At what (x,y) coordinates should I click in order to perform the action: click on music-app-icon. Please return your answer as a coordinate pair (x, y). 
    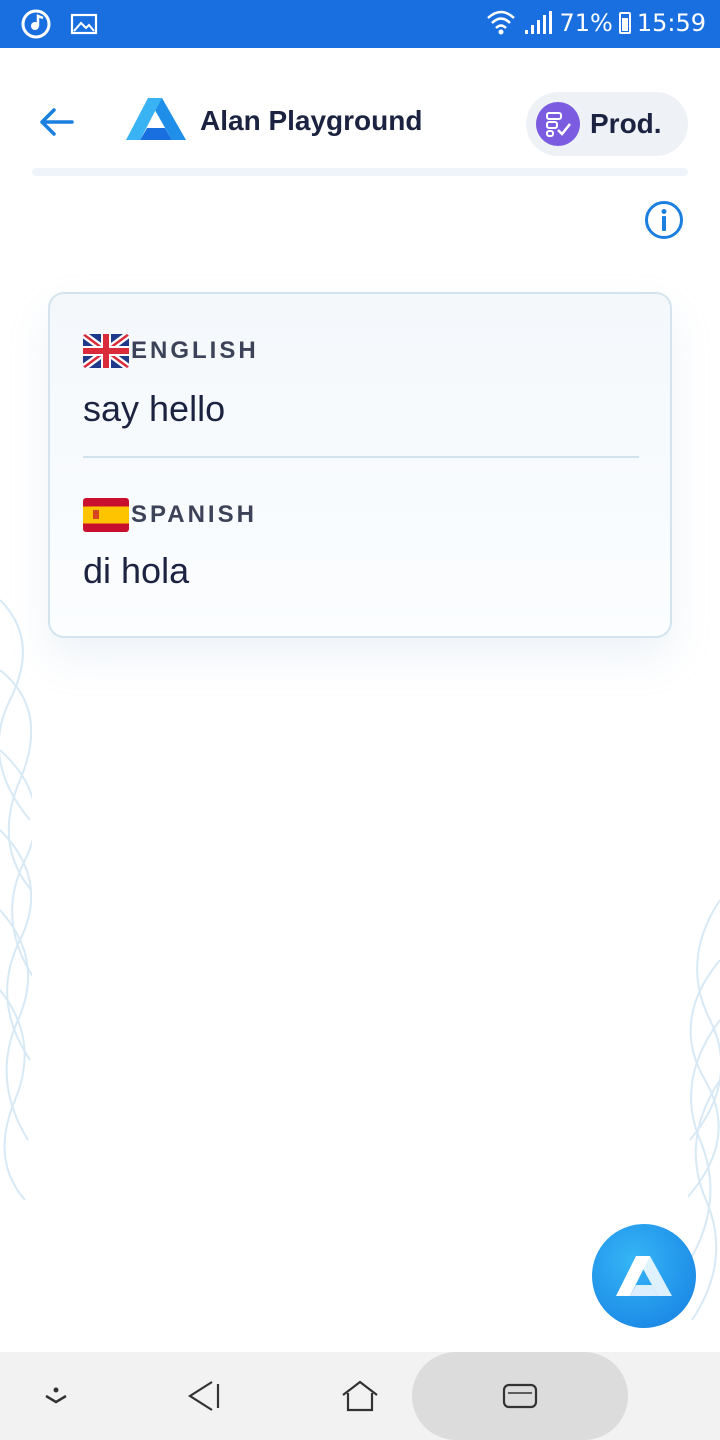
    Looking at the image, I should click on (36, 24).